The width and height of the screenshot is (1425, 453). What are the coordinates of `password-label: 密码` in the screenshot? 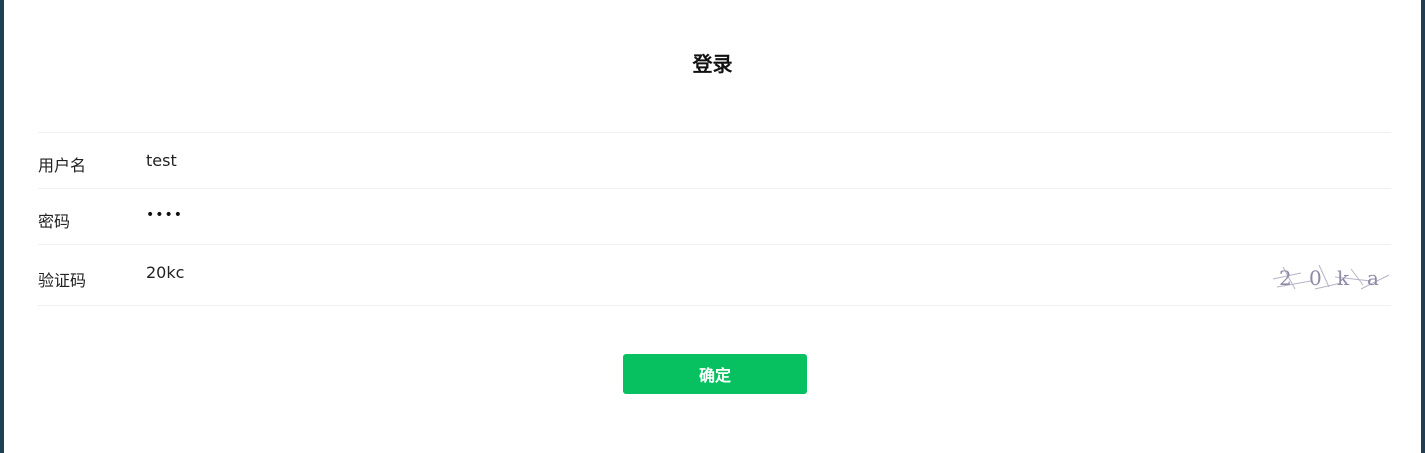 It's located at (54, 221).